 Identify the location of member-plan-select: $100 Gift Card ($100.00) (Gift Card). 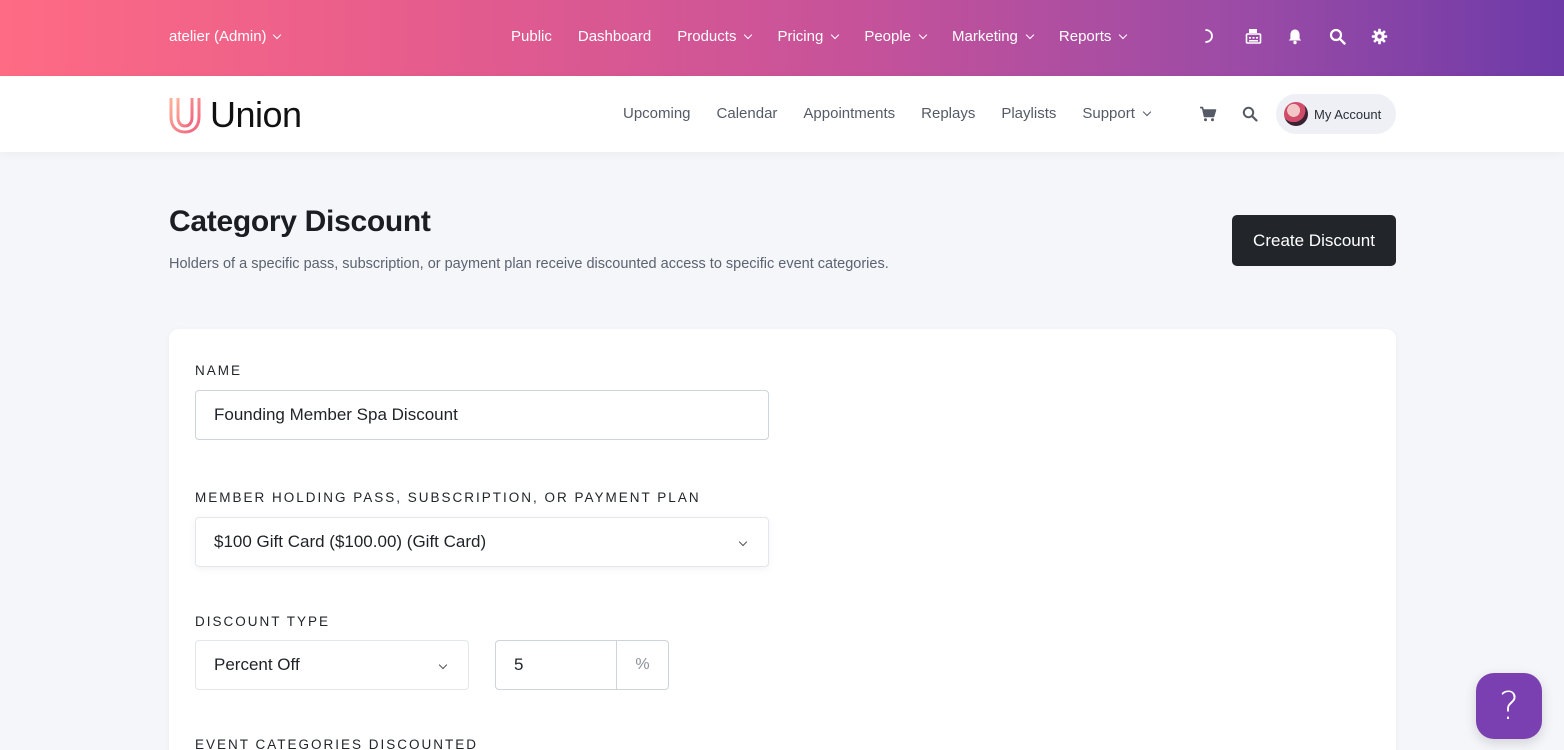
(482, 542).